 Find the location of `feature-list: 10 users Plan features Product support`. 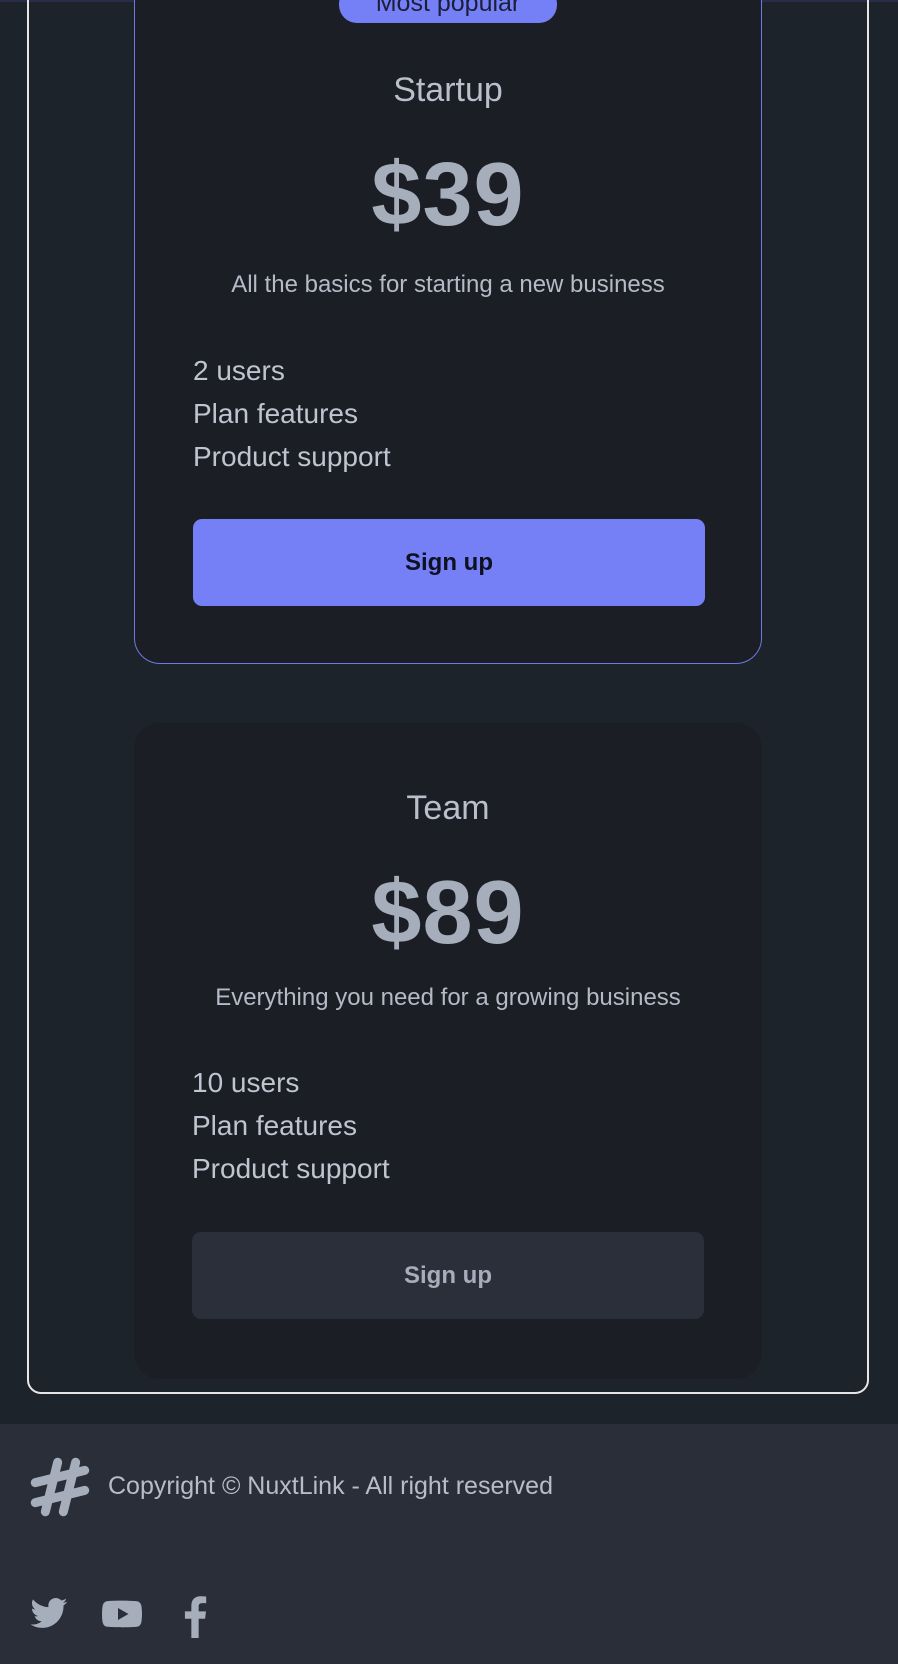

feature-list: 10 users Plan features Product support is located at coordinates (291, 1125).